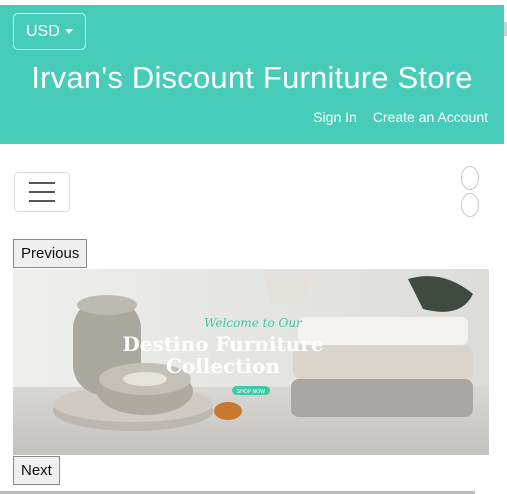 This screenshot has width=507, height=494. Describe the element at coordinates (470, 205) in the screenshot. I see `icon-placeholder-bottom` at that location.